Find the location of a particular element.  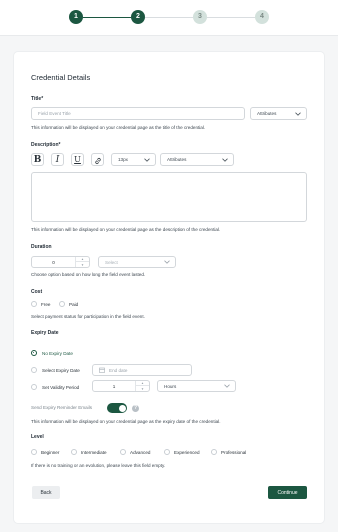

bold-icon: B is located at coordinates (37, 159).